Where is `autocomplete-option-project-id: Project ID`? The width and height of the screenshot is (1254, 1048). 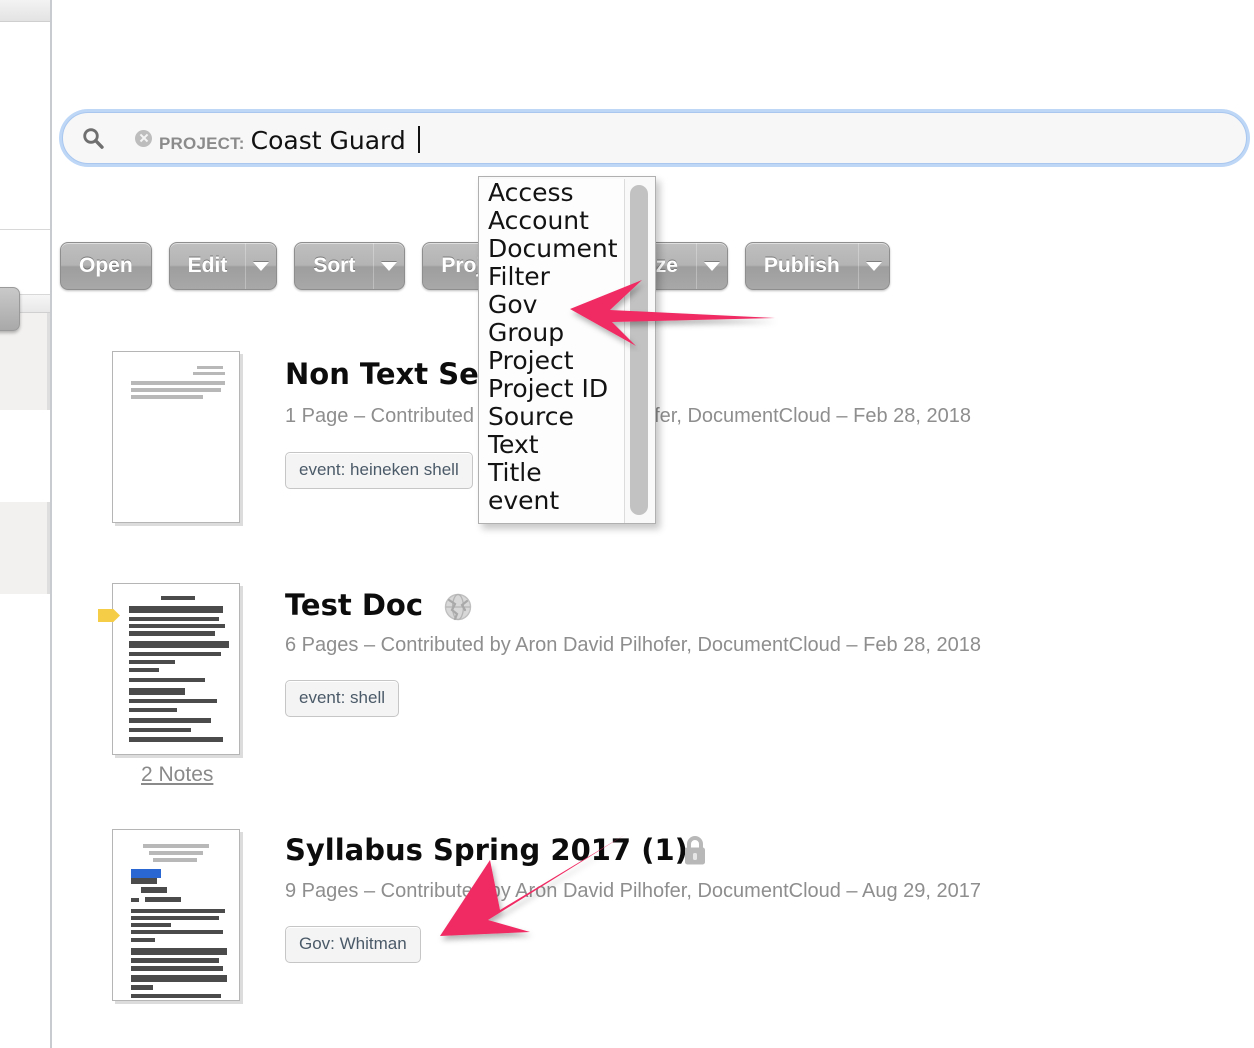
autocomplete-option-project-id: Project ID is located at coordinates (551, 389).